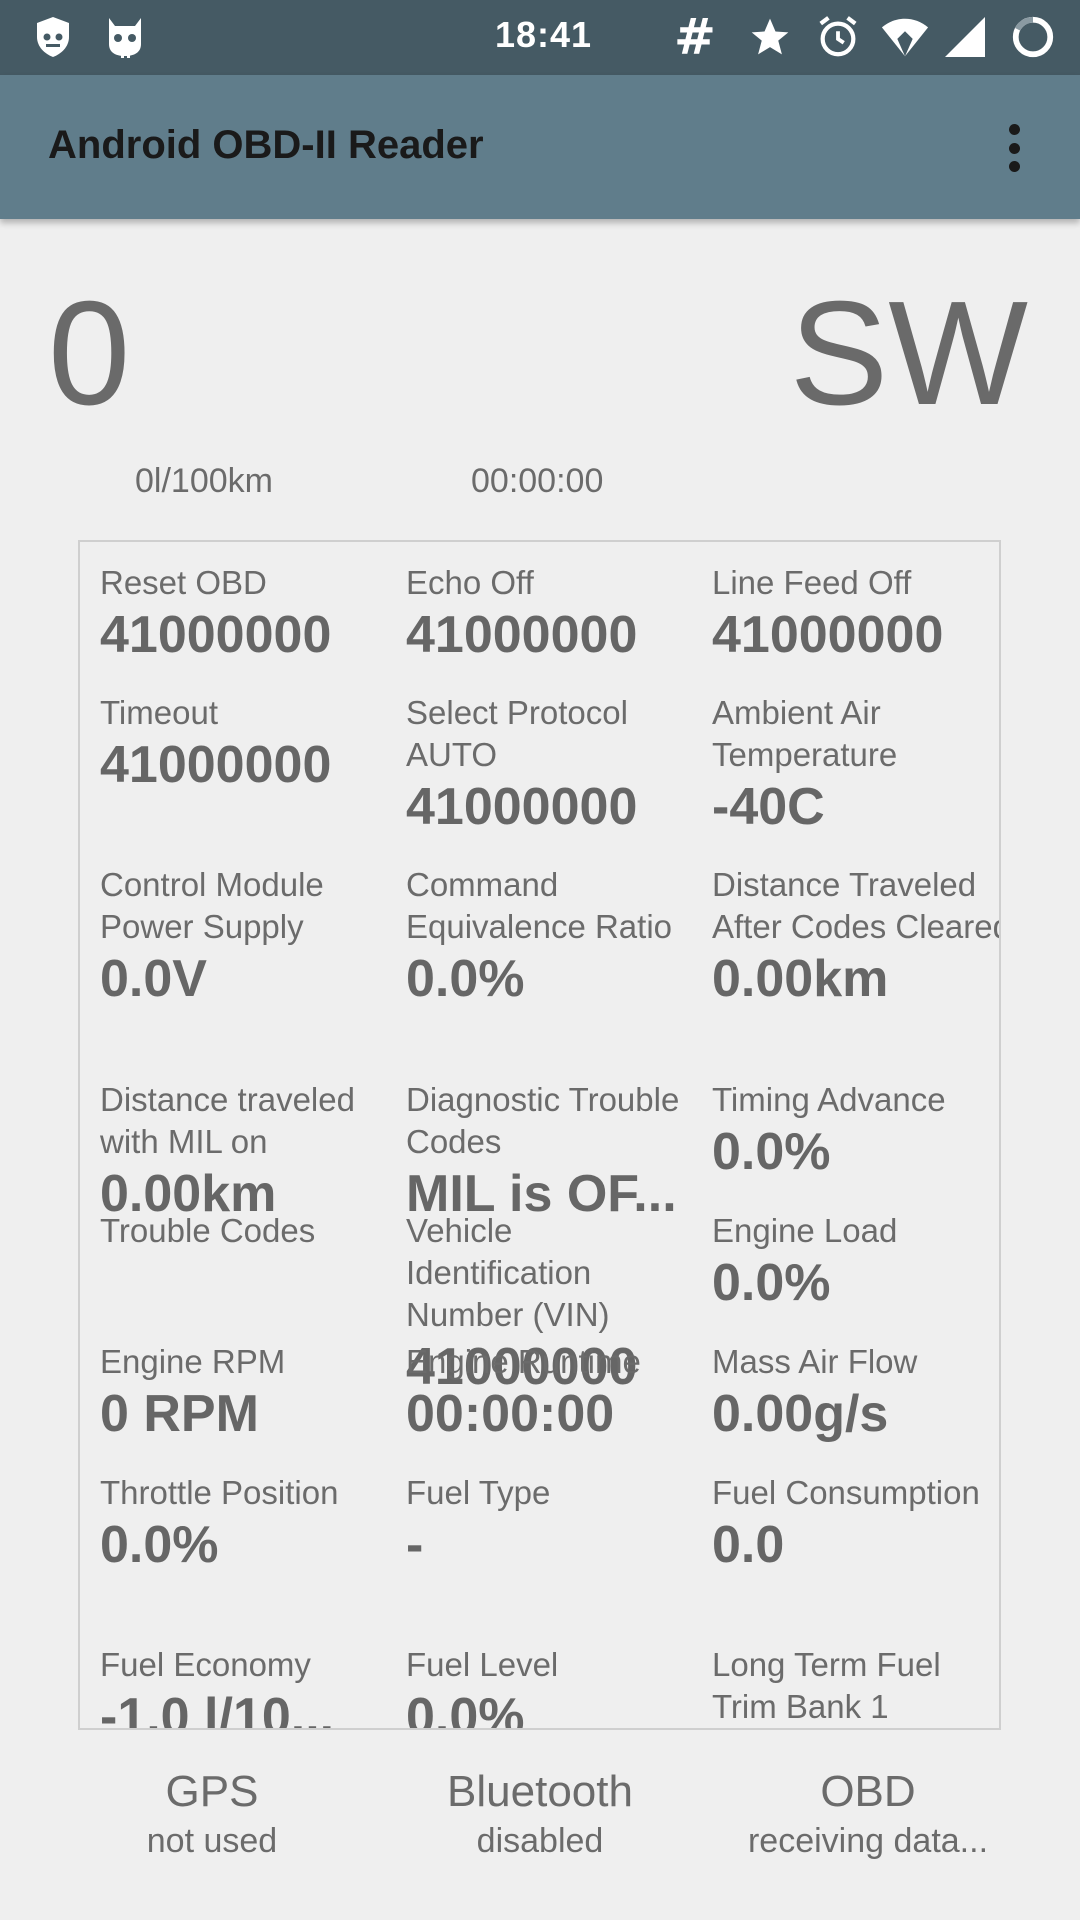 This screenshot has height=1920, width=1080. I want to click on hash-icon: #, so click(695, 37).